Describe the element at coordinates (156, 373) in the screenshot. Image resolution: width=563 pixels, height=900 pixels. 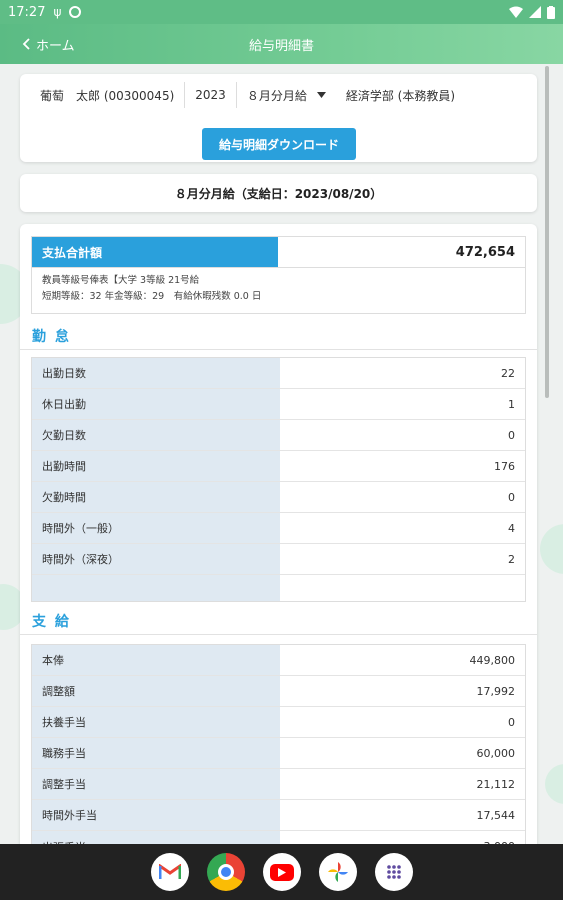
I see `row-label: 出勤日数` at that location.